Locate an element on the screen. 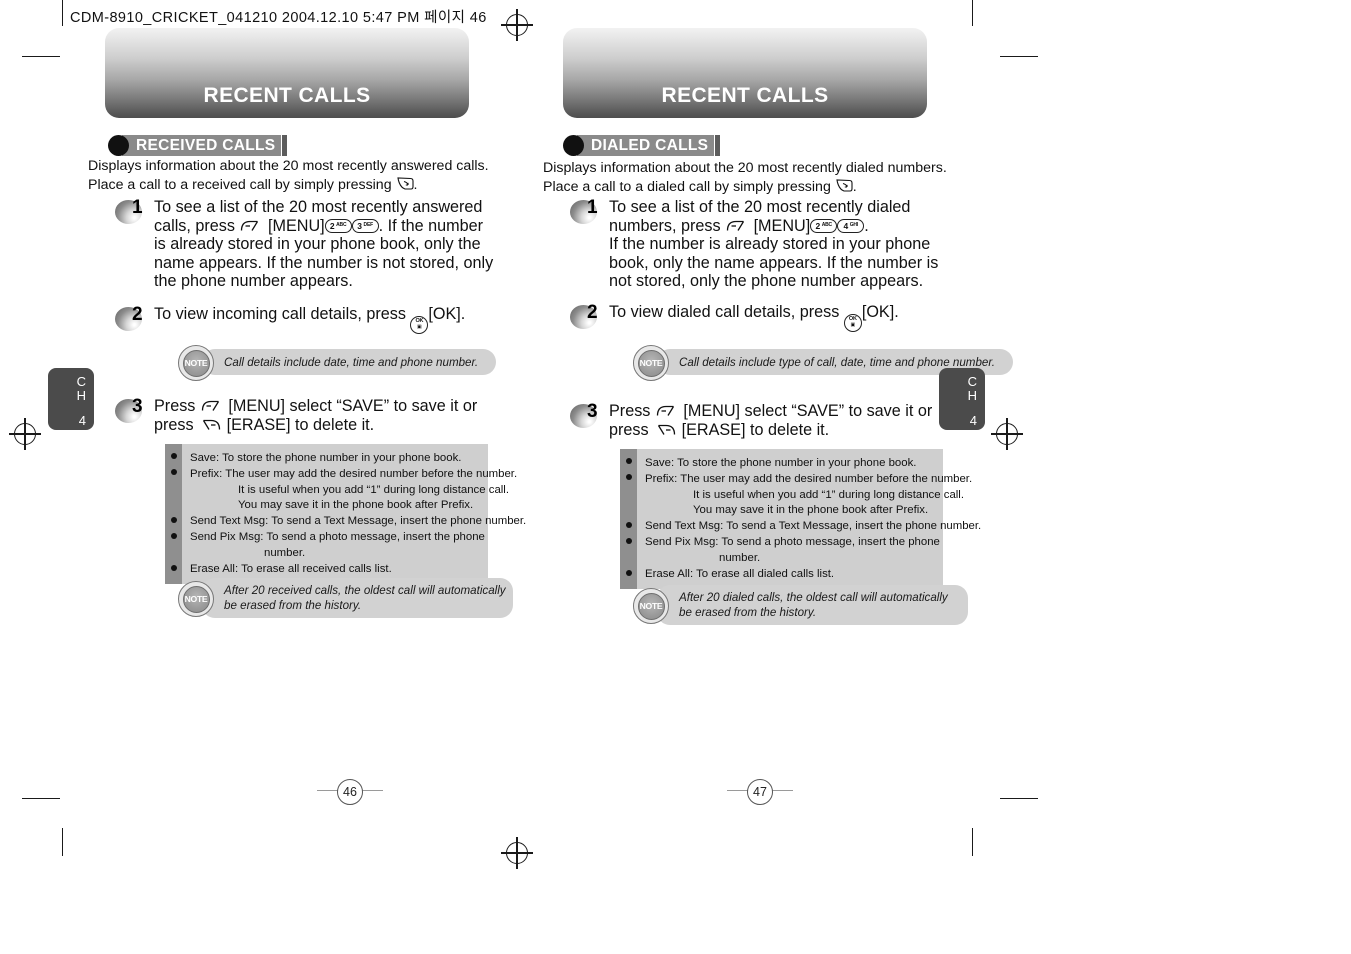 Image resolution: width=1351 pixels, height=954 pixels. section-header-dialed-calls: DIALED CALLS is located at coordinates (642, 145).